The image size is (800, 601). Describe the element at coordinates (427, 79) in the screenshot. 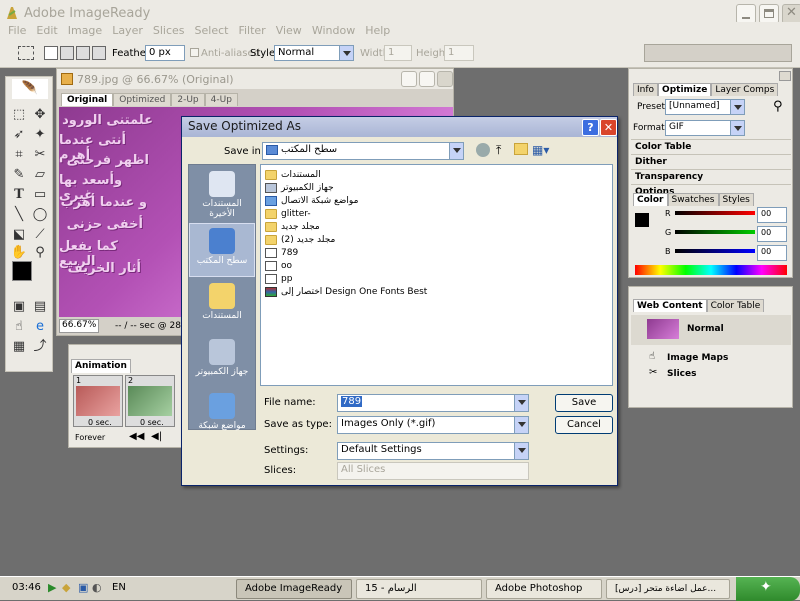

I see `doc-maximize-button` at that location.